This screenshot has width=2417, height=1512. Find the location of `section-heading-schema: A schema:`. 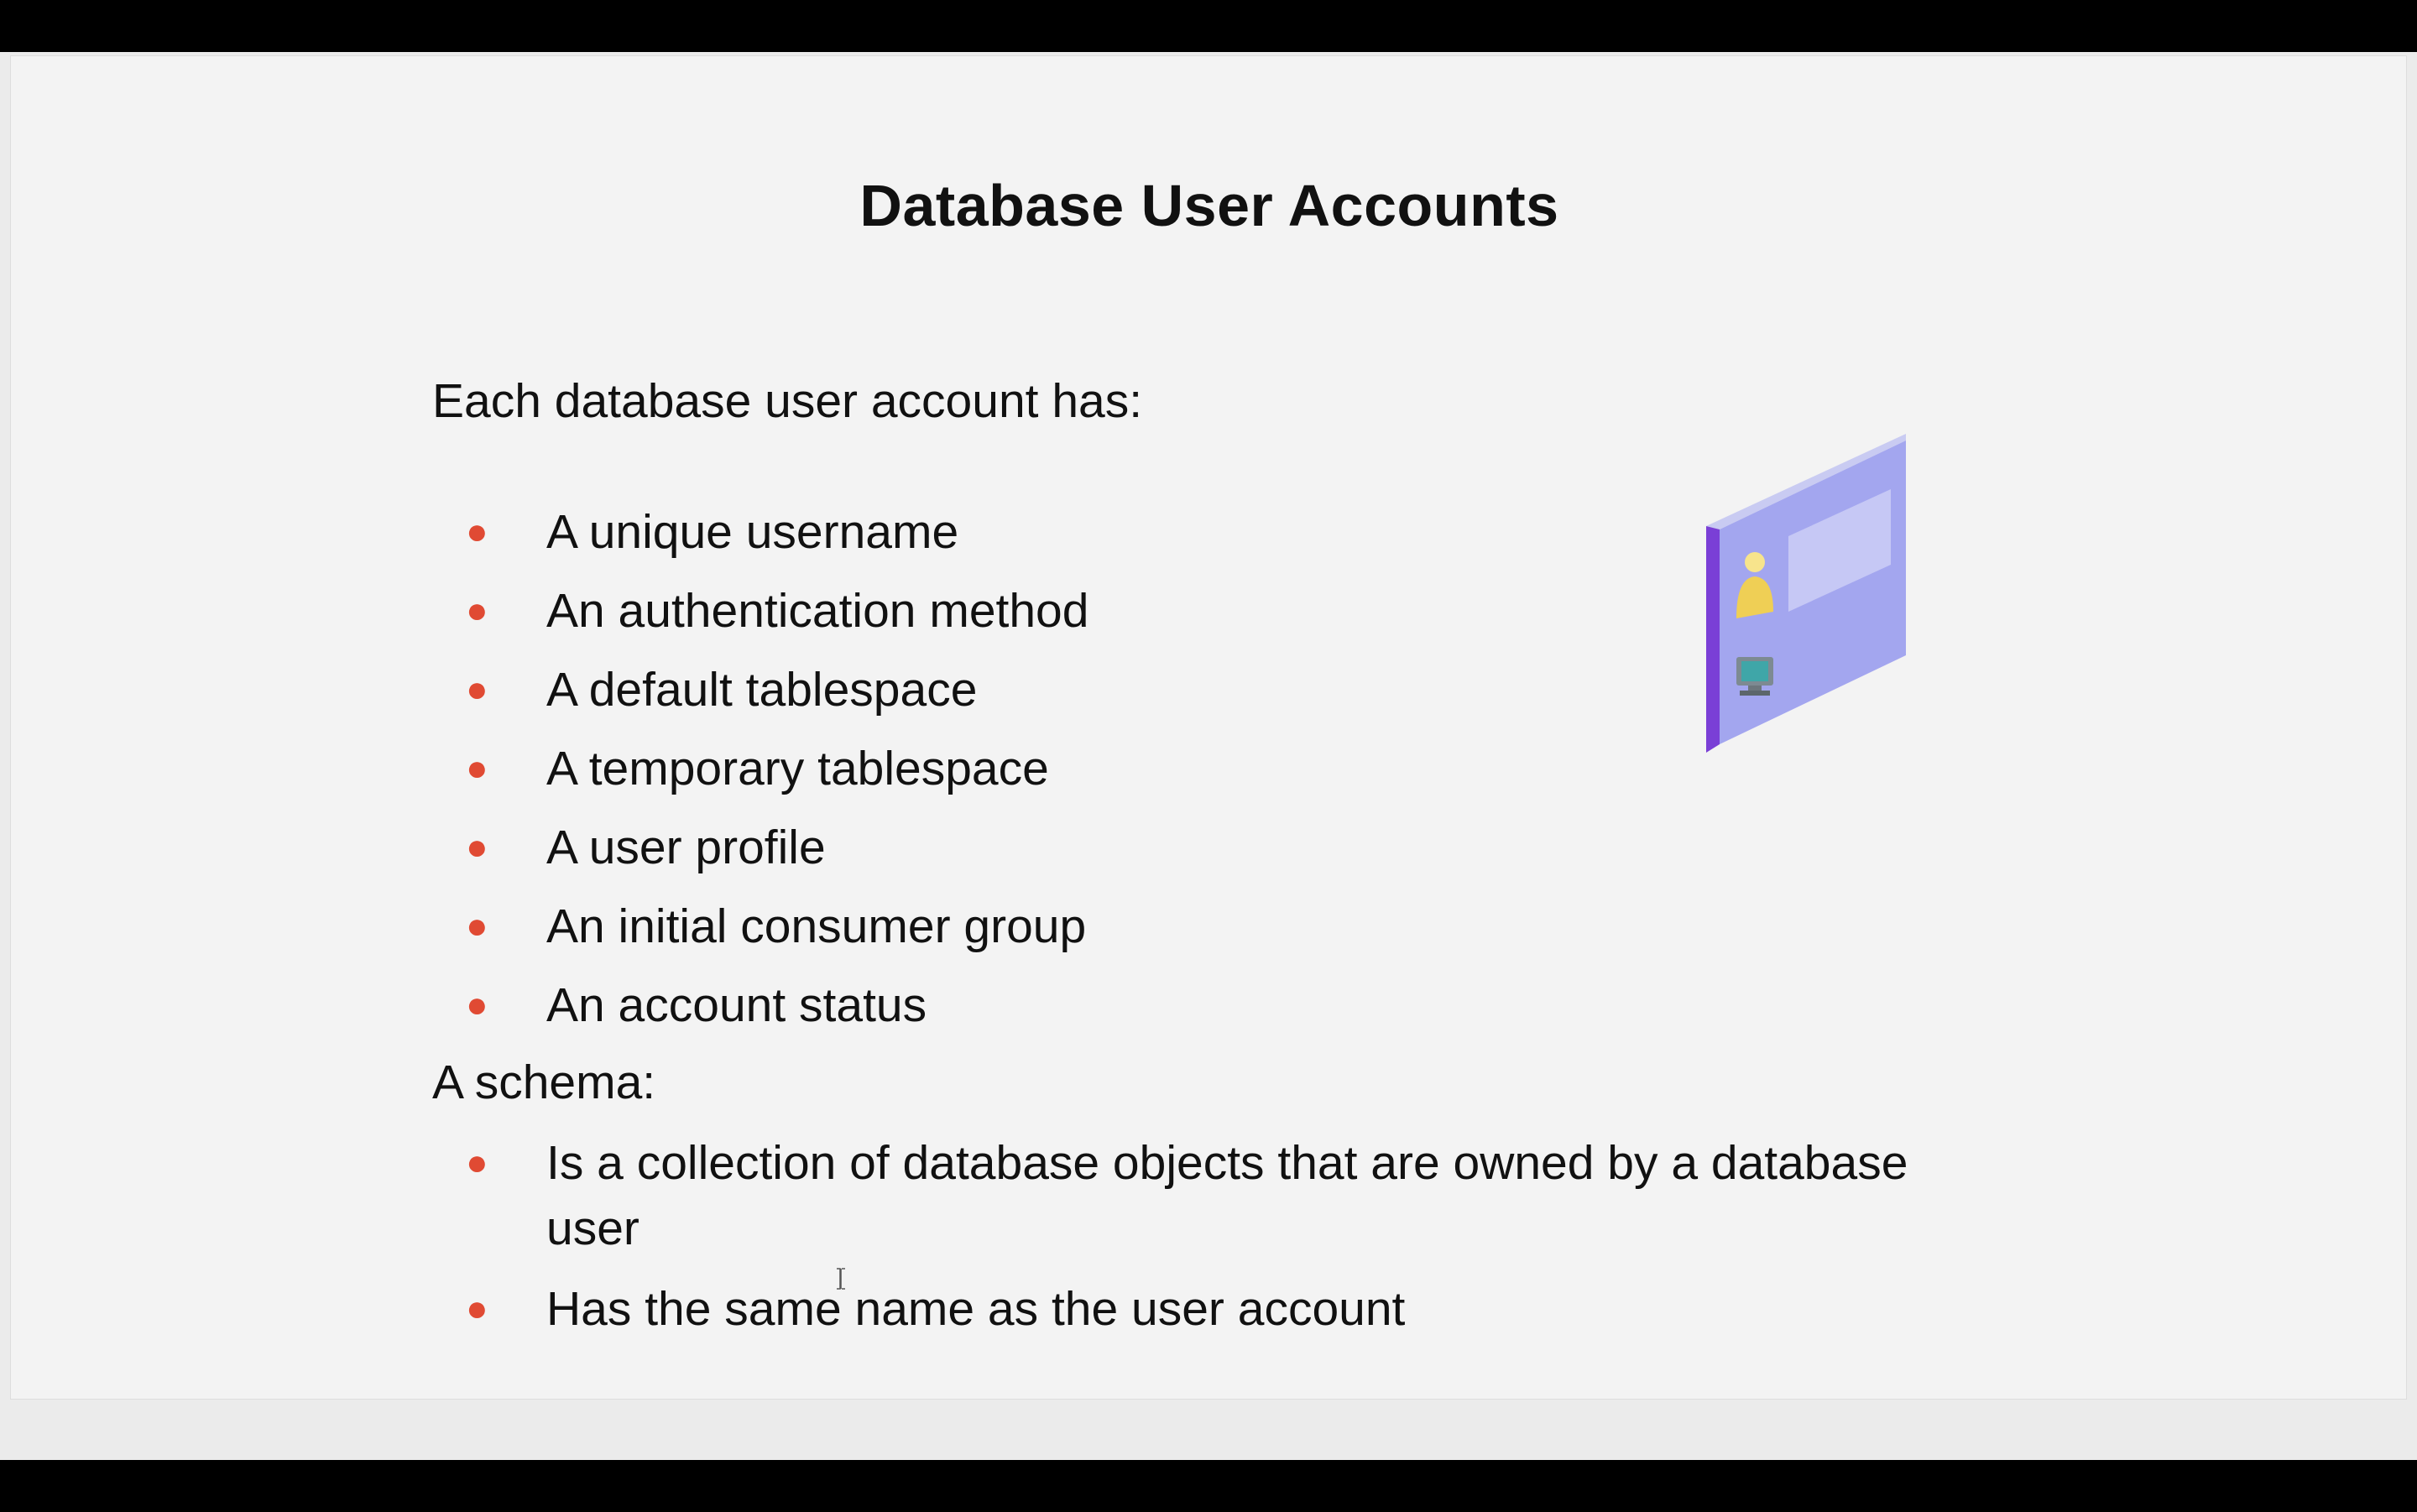

section-heading-schema: A schema: is located at coordinates (544, 1082).